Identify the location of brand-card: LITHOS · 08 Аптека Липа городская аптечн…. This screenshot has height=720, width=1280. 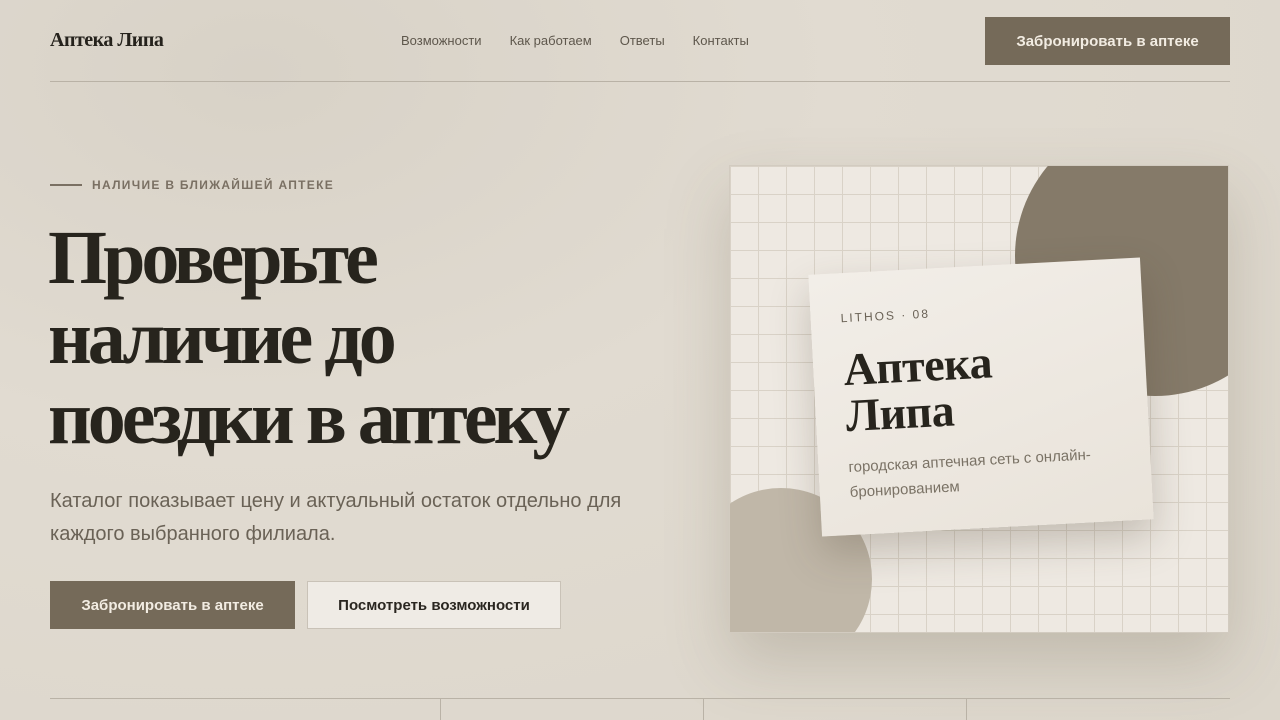
(981, 397).